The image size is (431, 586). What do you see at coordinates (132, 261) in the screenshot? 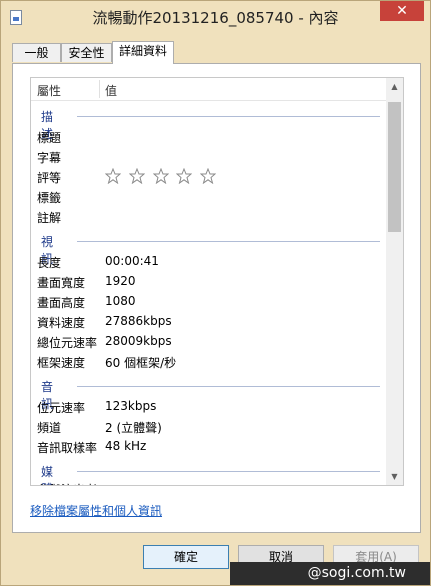
I see `property-value: 00:00:41` at bounding box center [132, 261].